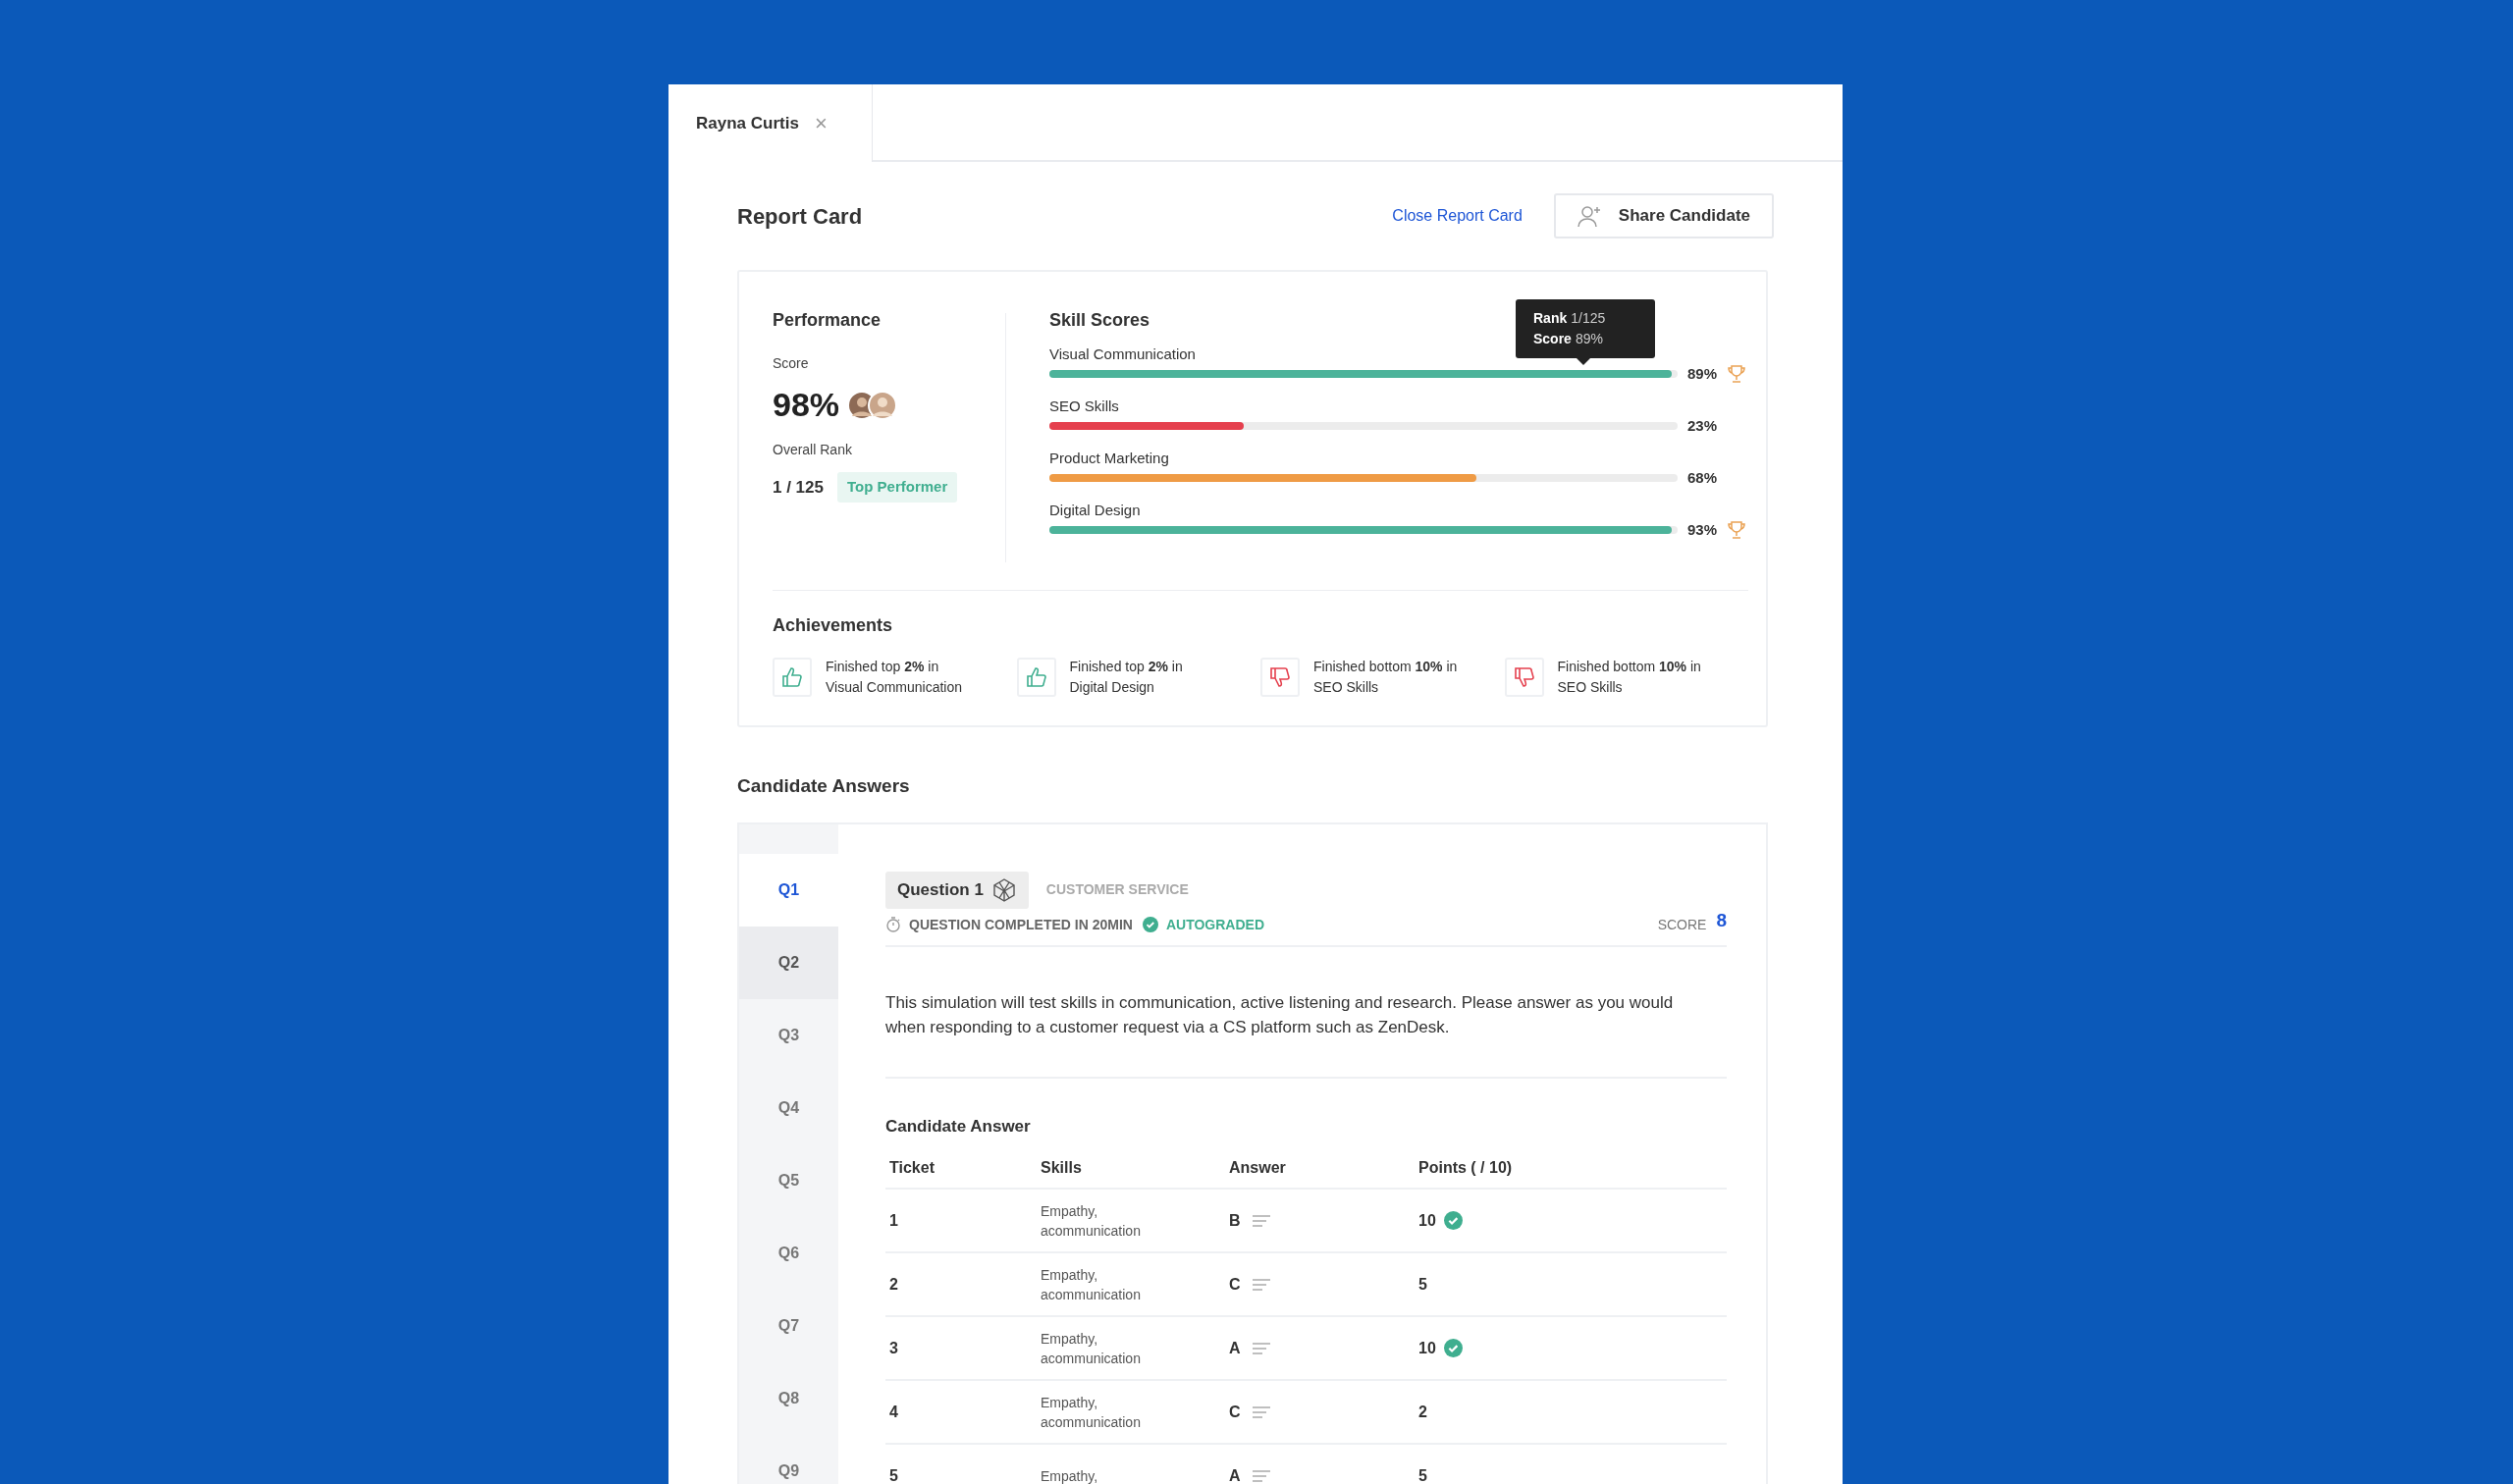 The width and height of the screenshot is (2513, 1484). I want to click on section-title: Achievements, so click(834, 625).